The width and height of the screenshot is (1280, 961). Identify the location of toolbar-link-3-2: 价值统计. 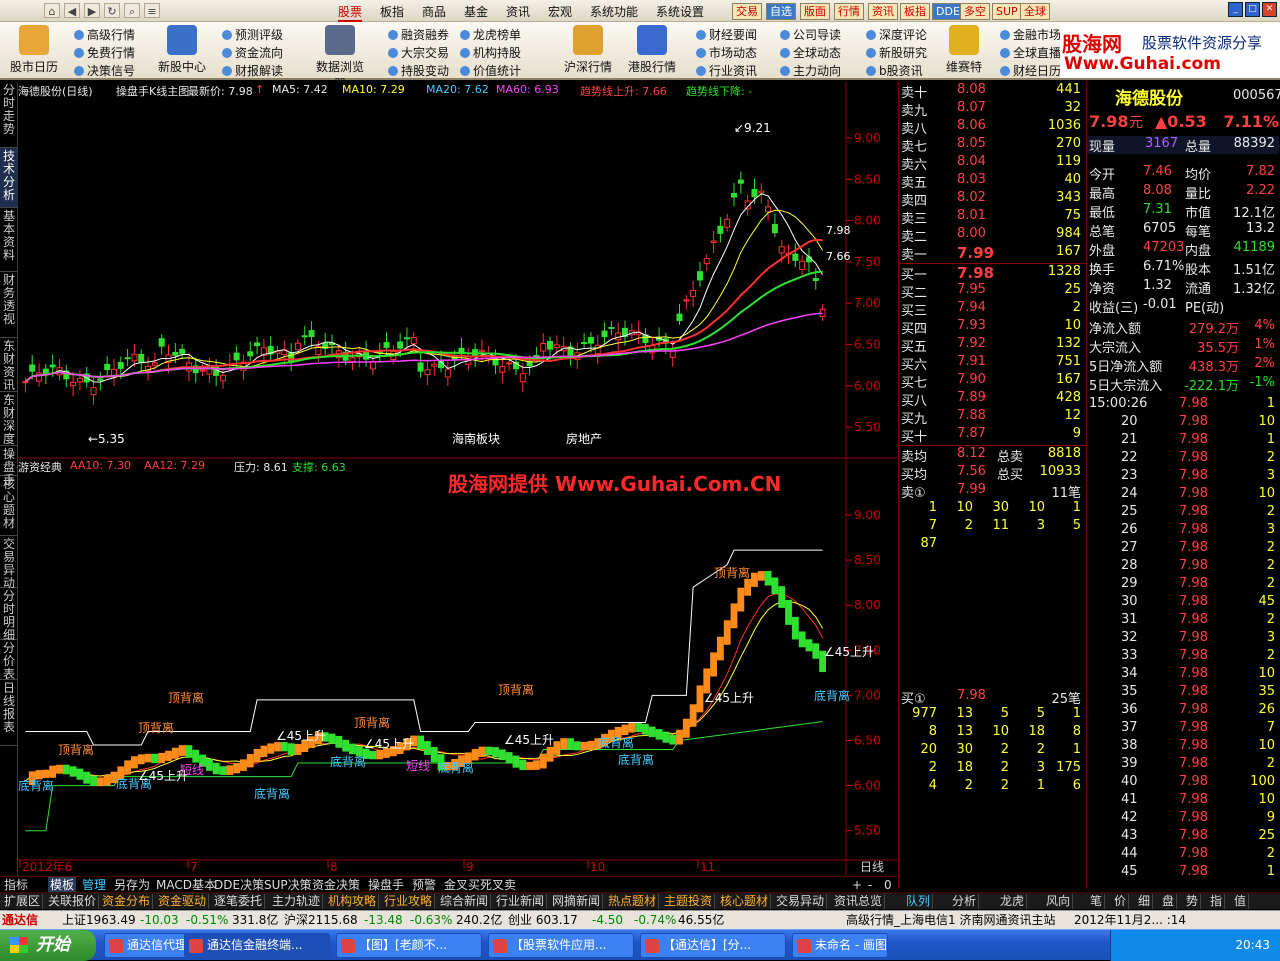
(490, 70).